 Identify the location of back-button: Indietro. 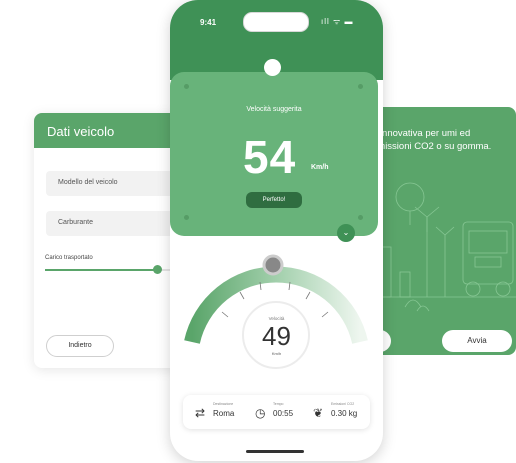
(80, 346).